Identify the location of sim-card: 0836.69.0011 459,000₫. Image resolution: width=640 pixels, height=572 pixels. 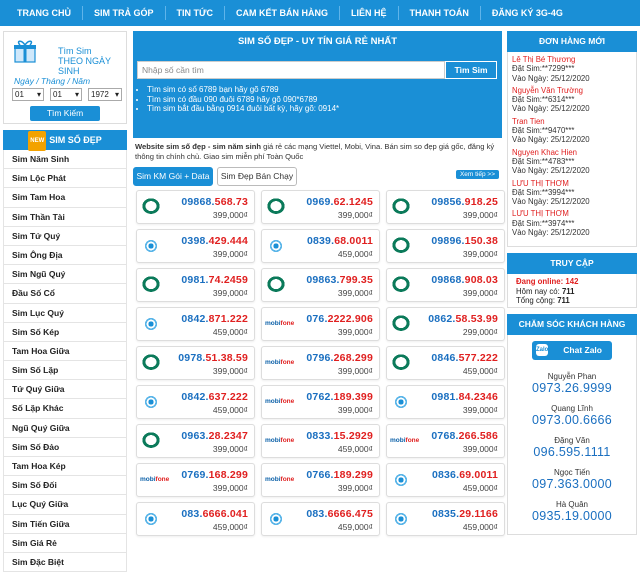
(445, 480).